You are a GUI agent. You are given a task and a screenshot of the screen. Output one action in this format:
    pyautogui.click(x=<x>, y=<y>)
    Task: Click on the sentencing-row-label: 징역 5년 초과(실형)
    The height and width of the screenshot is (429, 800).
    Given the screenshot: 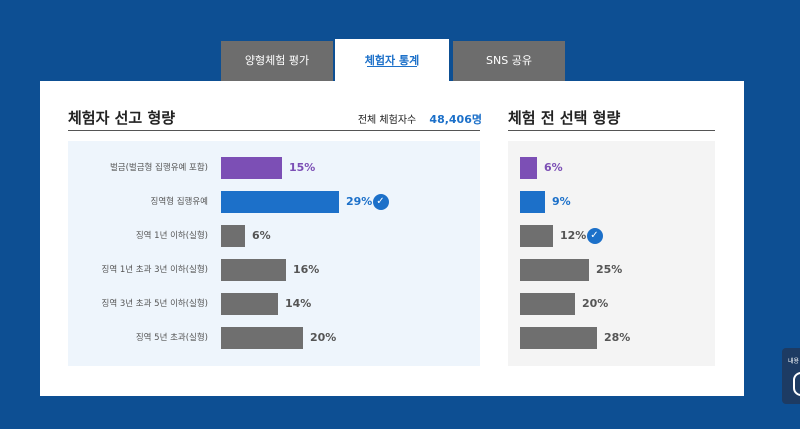 What is the action you would take?
    pyautogui.click(x=171, y=338)
    